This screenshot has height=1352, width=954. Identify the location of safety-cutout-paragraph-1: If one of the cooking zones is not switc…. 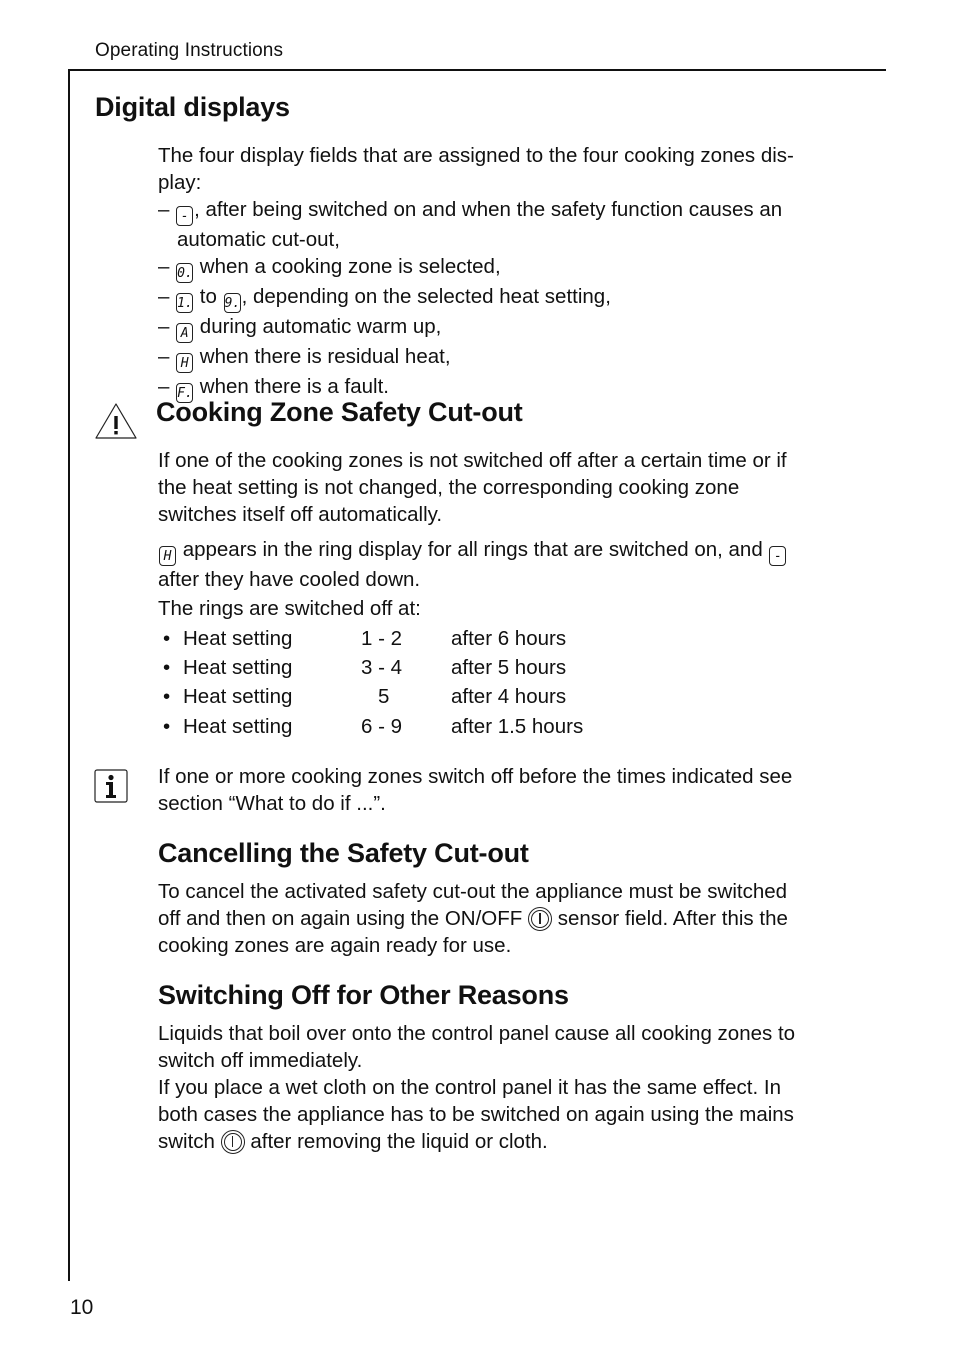
(472, 487).